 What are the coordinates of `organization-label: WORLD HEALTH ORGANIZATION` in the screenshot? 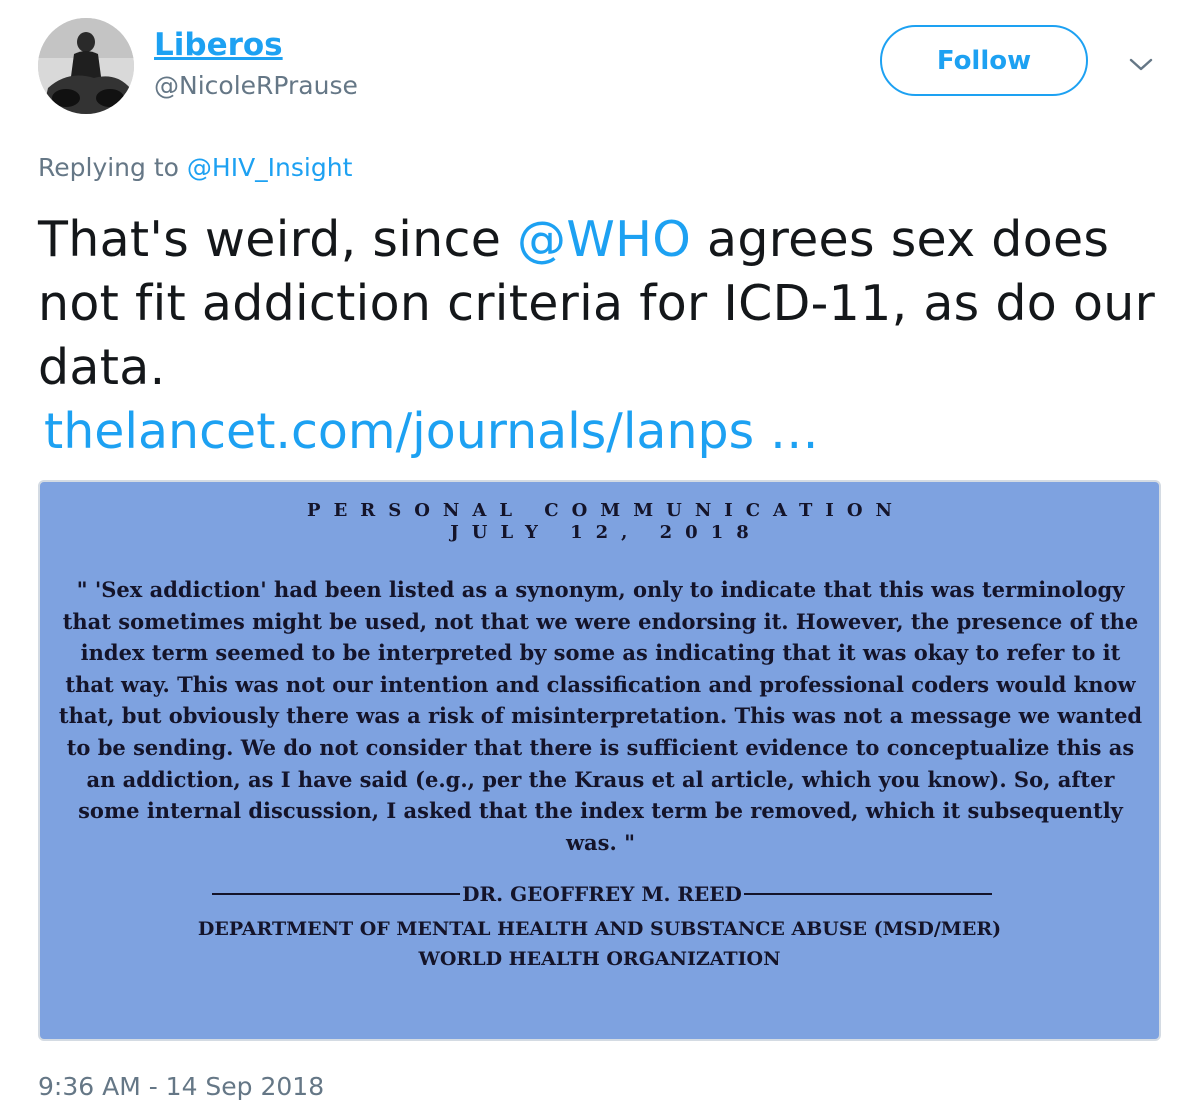 It's located at (599, 959).